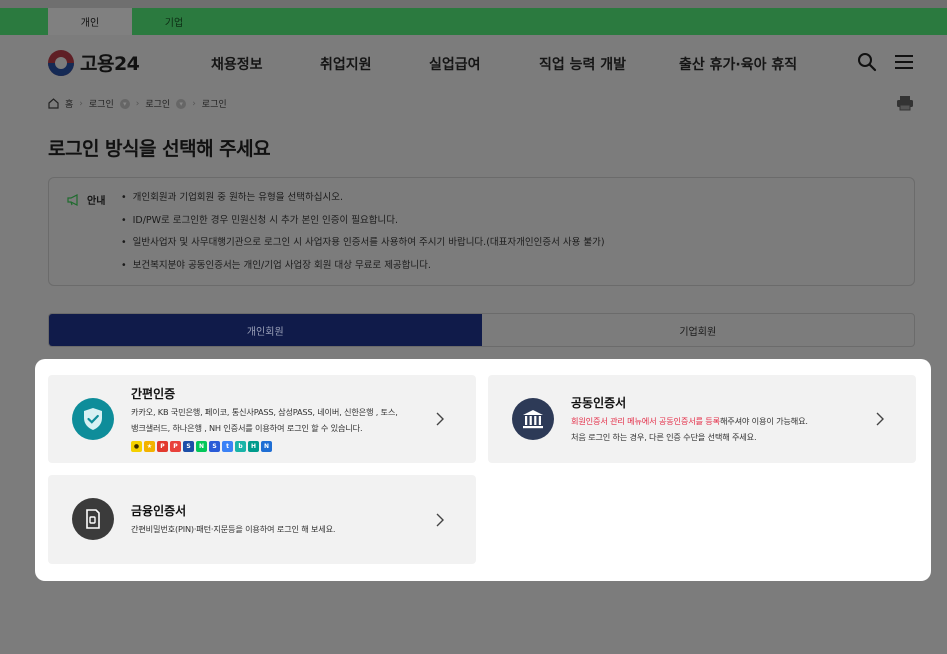 The image size is (947, 654). I want to click on joint-certificate-highlight: 회원인증서 관리 메뉴에서 공동인증서를 등록, so click(645, 421).